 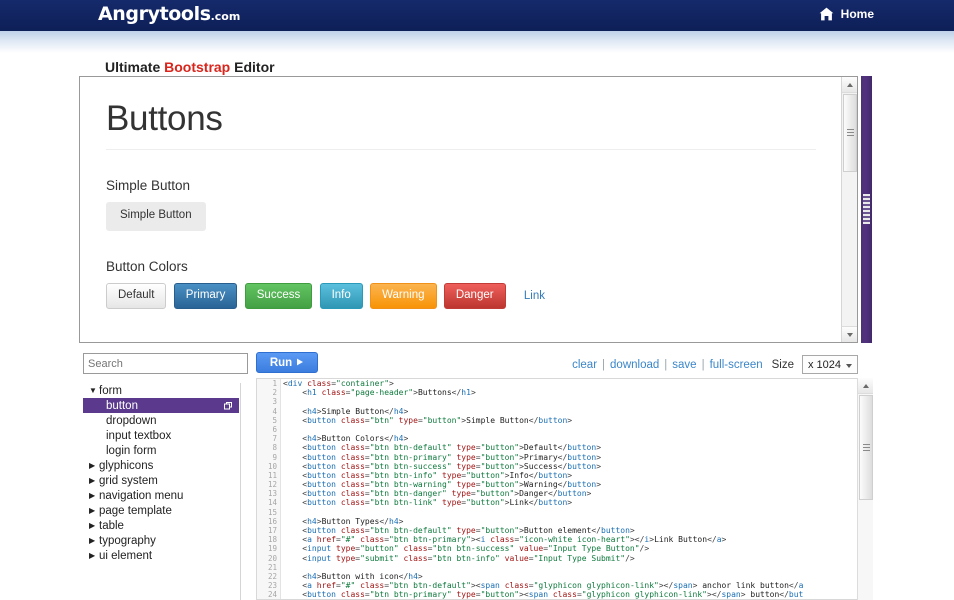 What do you see at coordinates (534, 296) in the screenshot?
I see `preview-button-link: Link` at bounding box center [534, 296].